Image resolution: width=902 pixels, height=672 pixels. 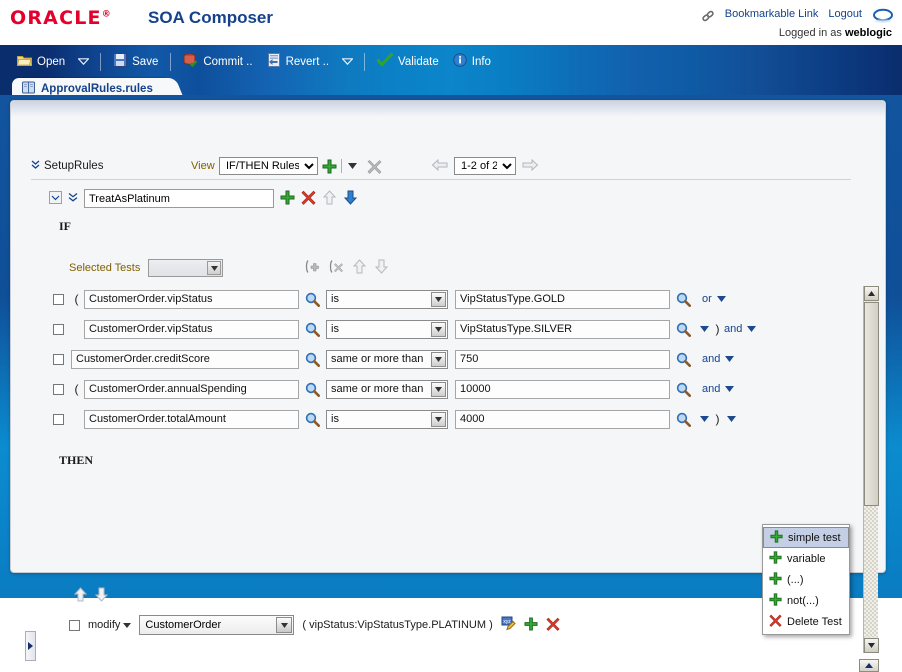 What do you see at coordinates (485, 166) in the screenshot?
I see `page-range-select: 1-2 of 2` at bounding box center [485, 166].